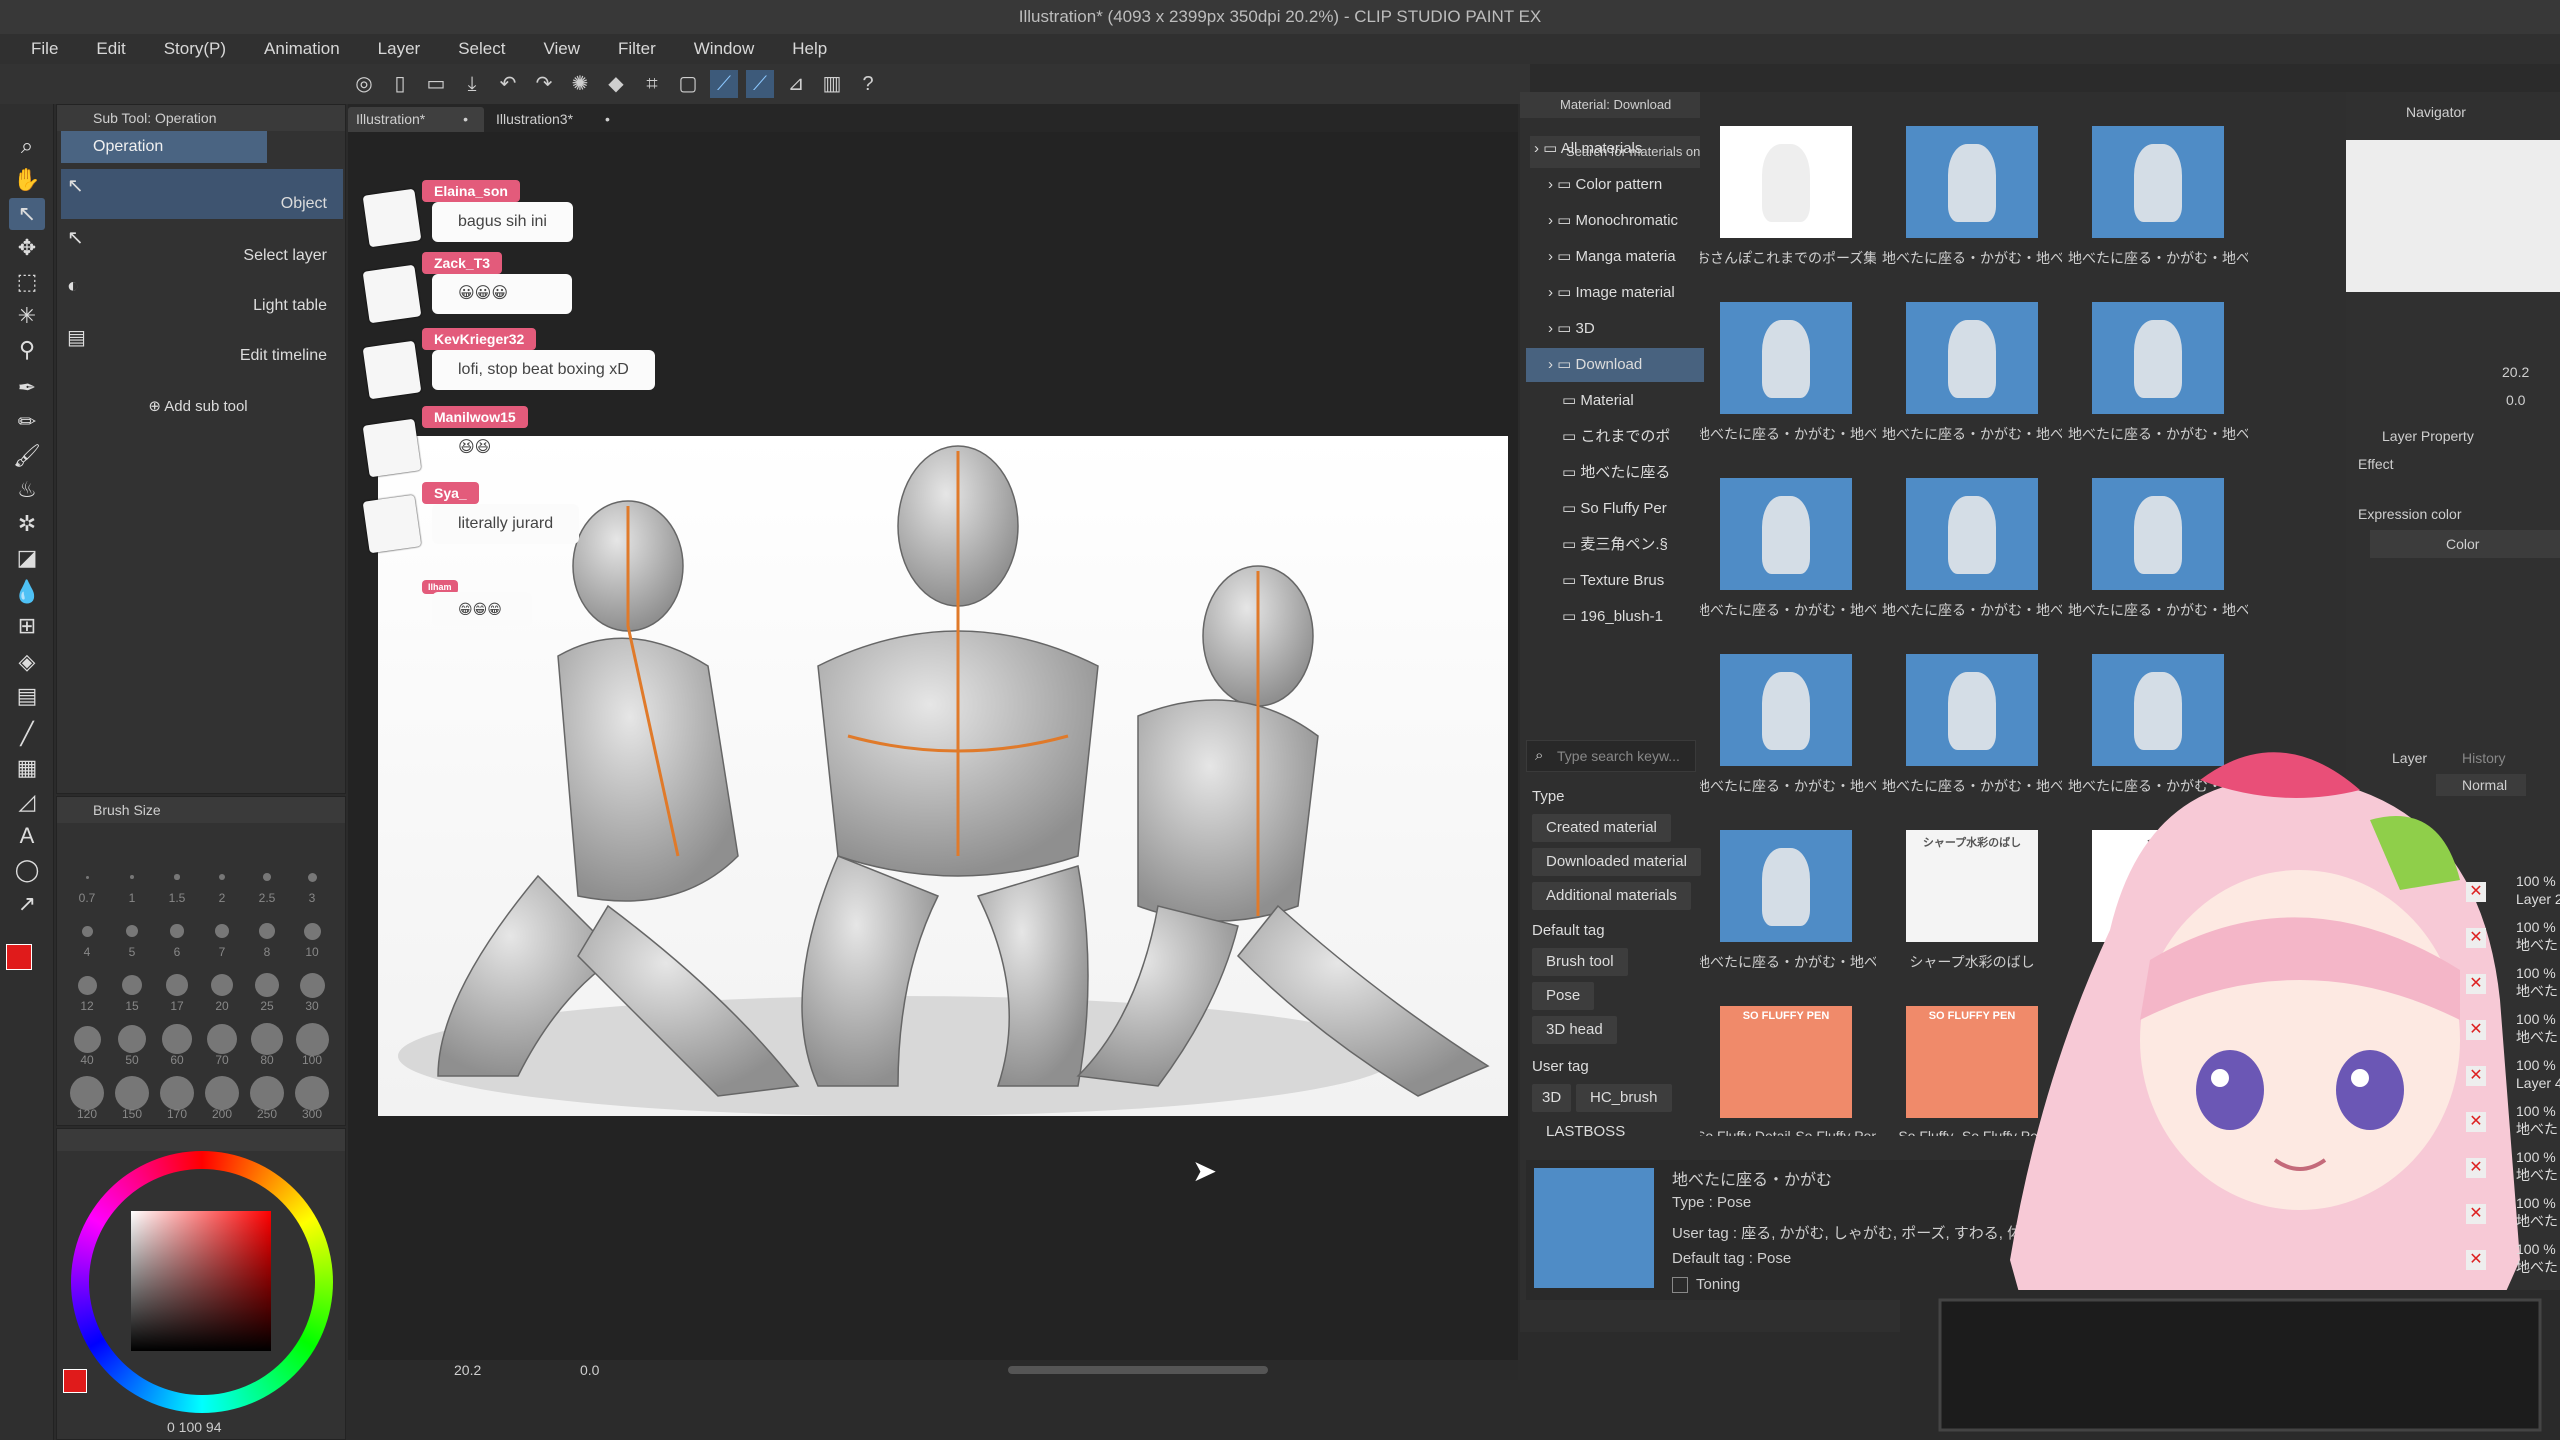 This screenshot has height=1440, width=2560. What do you see at coordinates (132, 1097) in the screenshot?
I see `brush-size-cell: 150` at bounding box center [132, 1097].